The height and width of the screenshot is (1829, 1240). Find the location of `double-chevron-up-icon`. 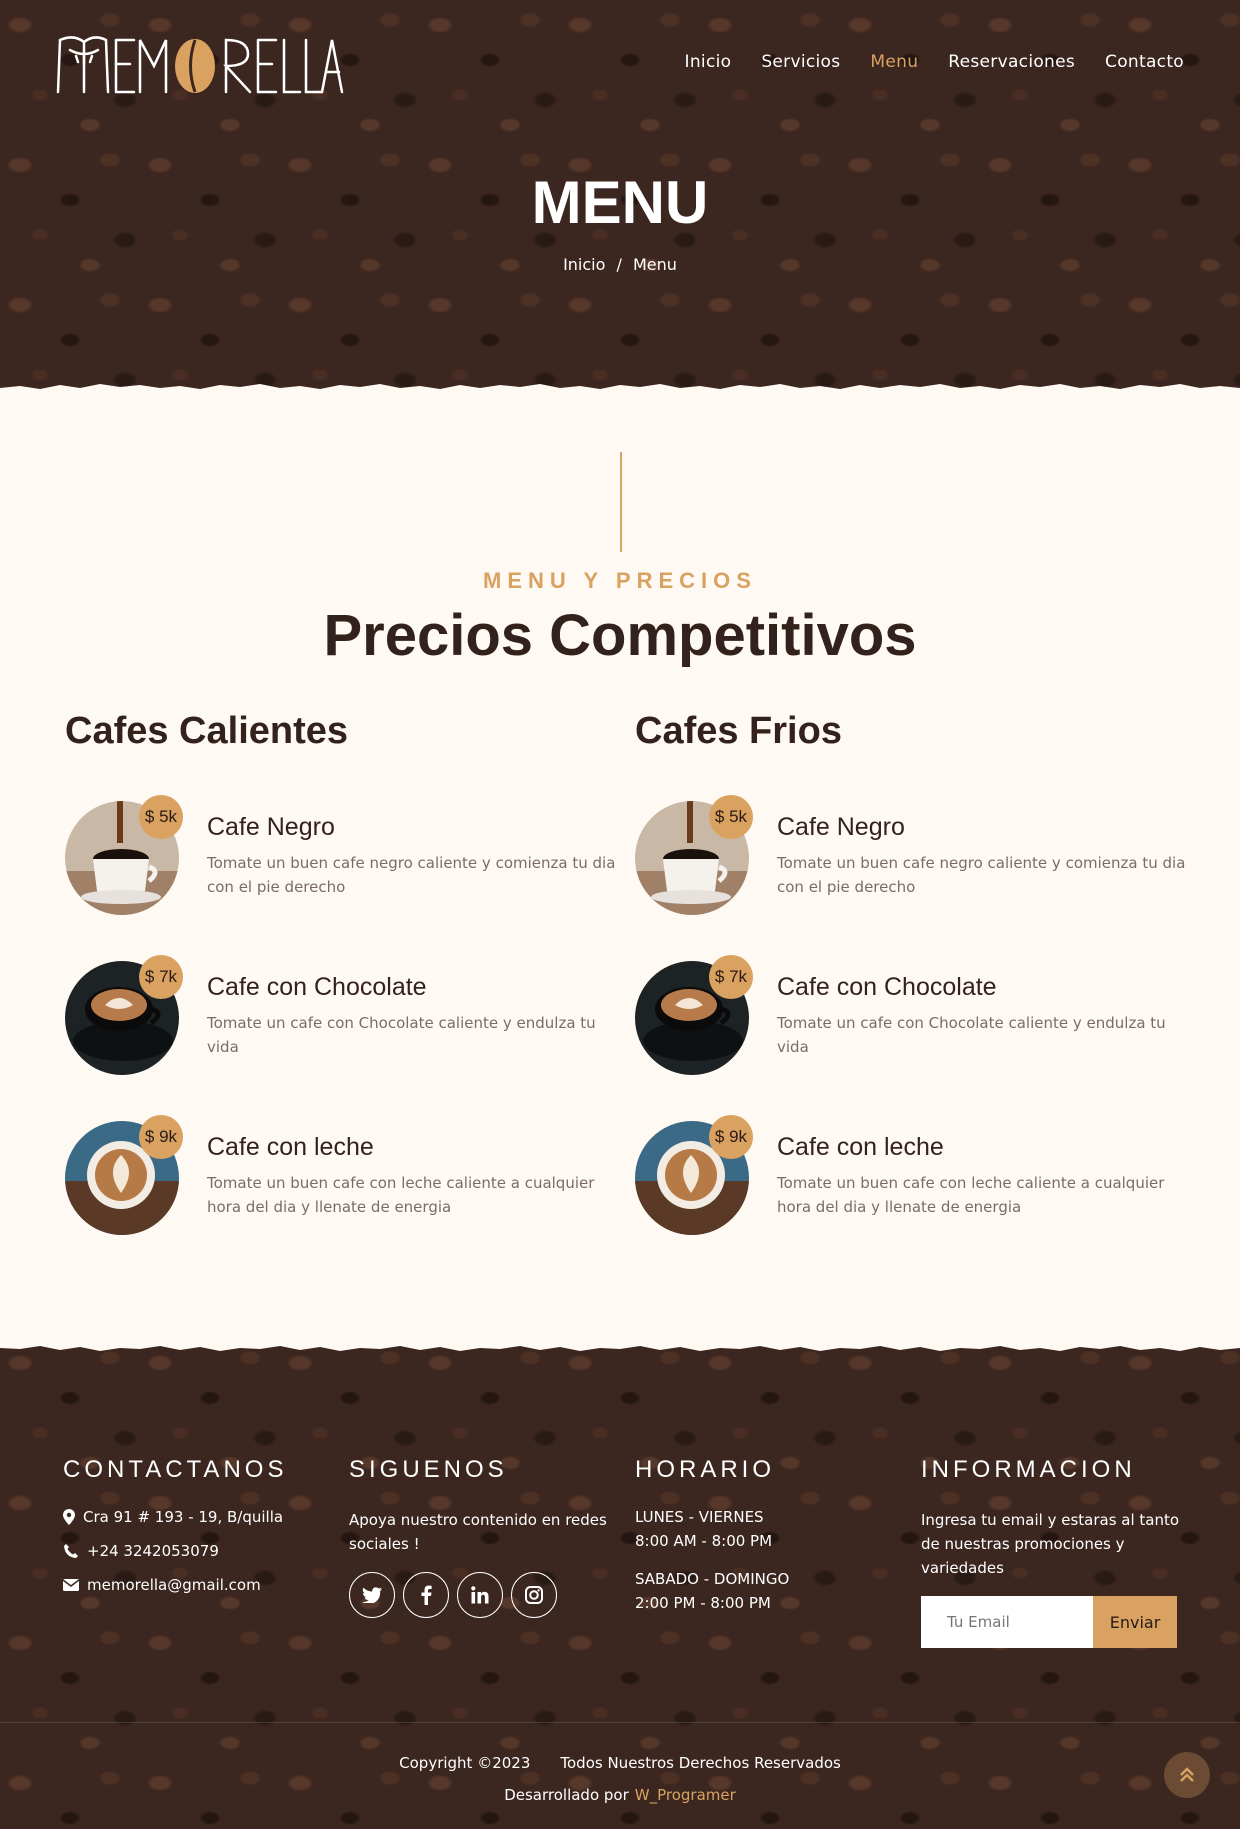

double-chevron-up-icon is located at coordinates (1187, 1774).